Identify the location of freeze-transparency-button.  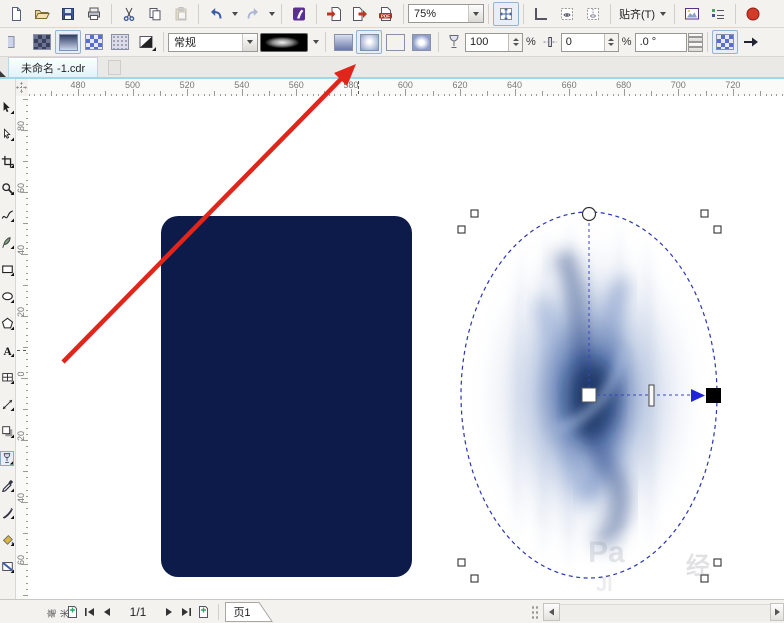
(724, 42).